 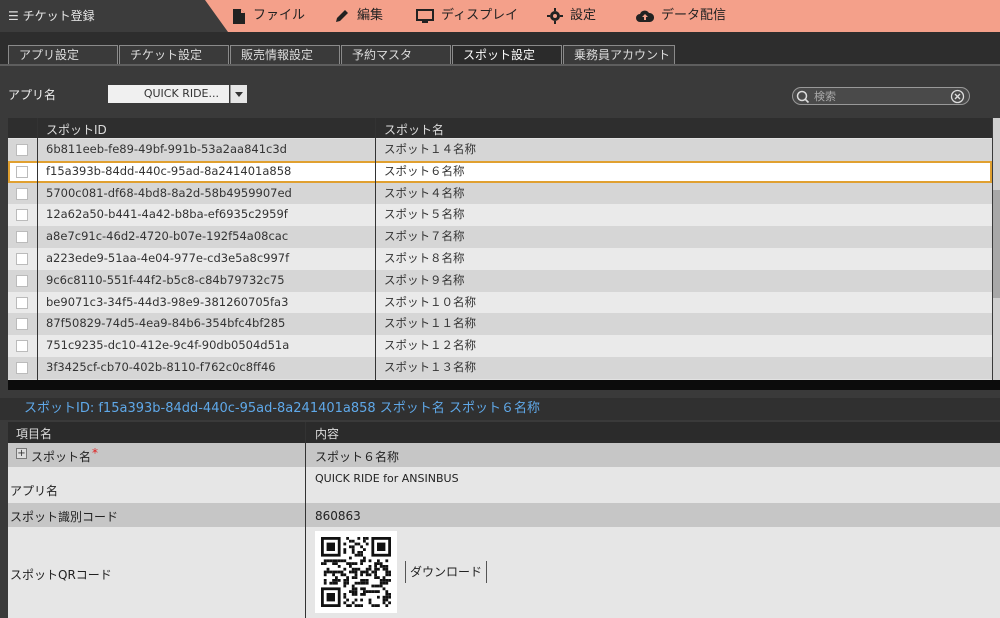 I want to click on clear-search-icon, so click(x=957, y=96).